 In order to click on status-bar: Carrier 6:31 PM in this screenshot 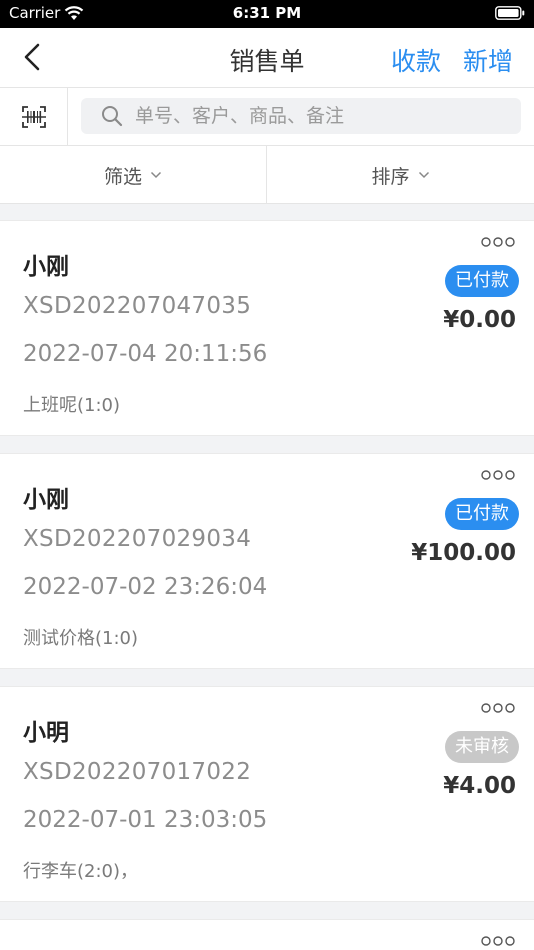, I will do `click(267, 14)`.